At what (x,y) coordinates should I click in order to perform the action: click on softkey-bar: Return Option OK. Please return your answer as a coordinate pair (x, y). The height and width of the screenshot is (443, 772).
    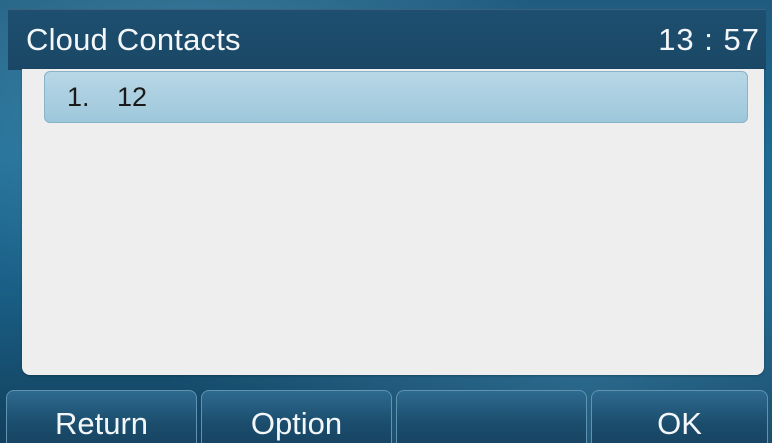
    Looking at the image, I should click on (386, 416).